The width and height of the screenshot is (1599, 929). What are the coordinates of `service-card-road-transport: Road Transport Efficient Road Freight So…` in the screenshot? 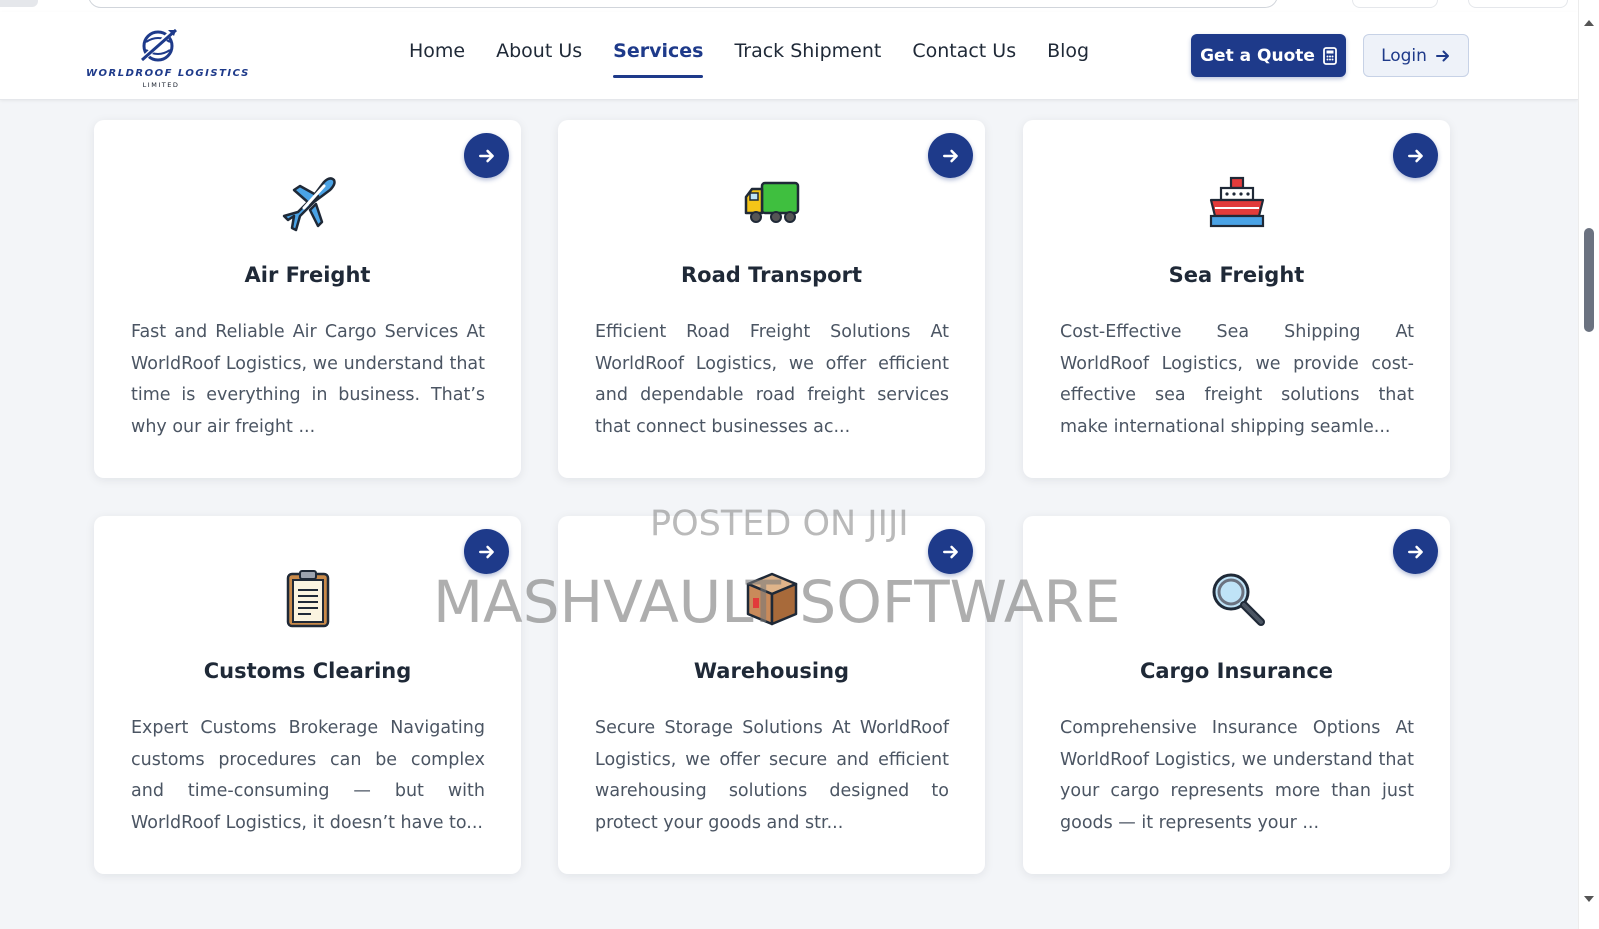 It's located at (771, 299).